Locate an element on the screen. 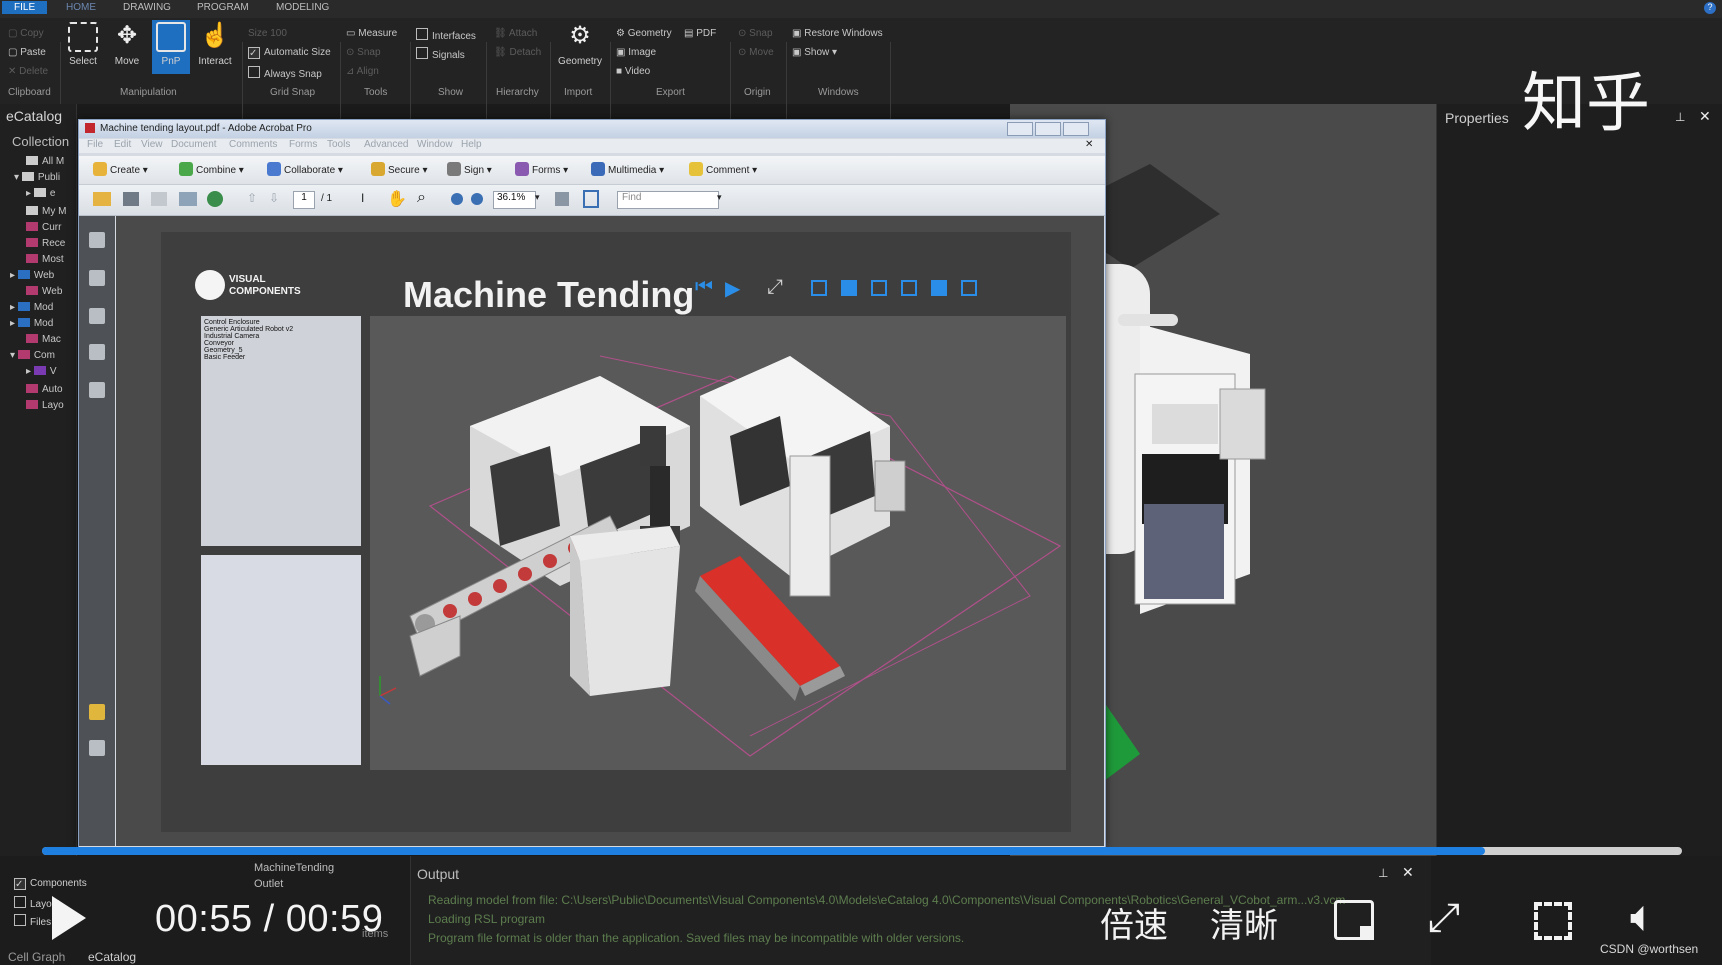 This screenshot has height=965, width=1722. print-icon is located at coordinates (131, 199).